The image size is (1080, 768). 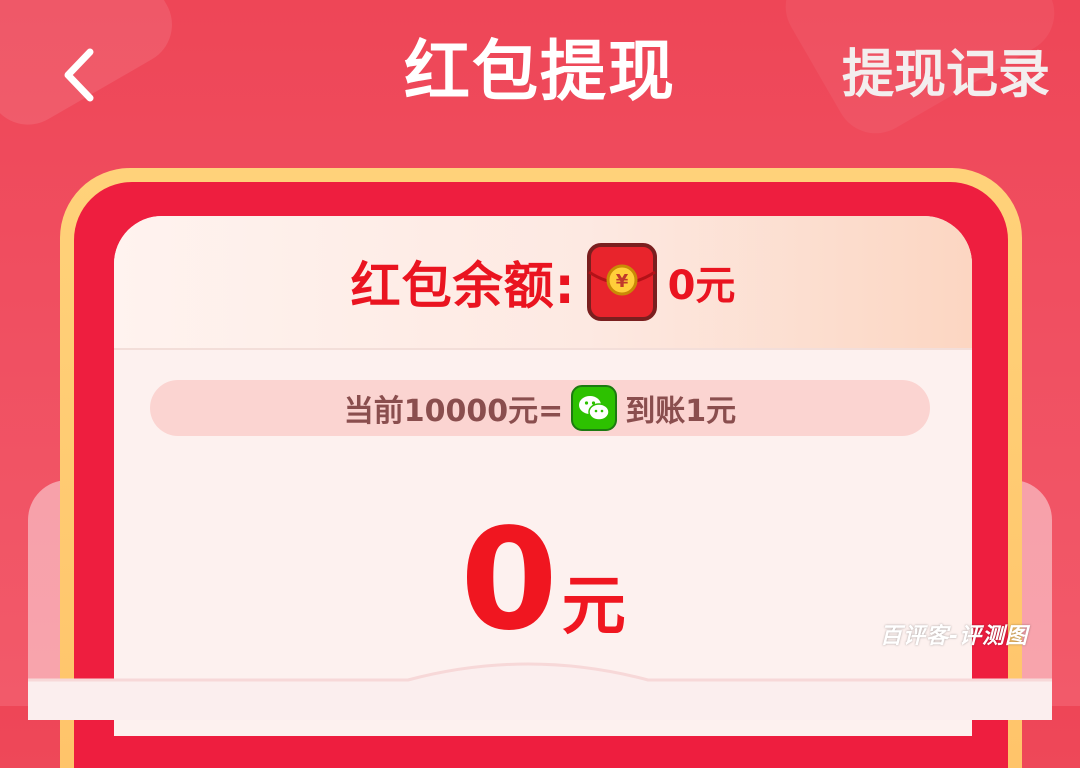 I want to click on envelope-bottom, so click(x=540, y=691).